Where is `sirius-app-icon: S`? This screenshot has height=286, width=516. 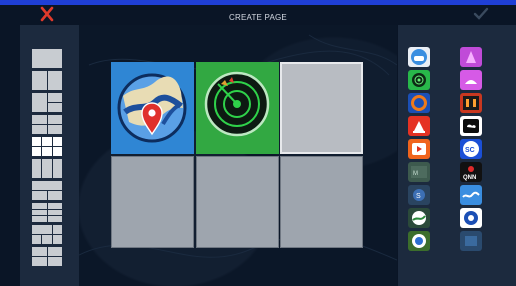
sirius-app-icon: S is located at coordinates (419, 195).